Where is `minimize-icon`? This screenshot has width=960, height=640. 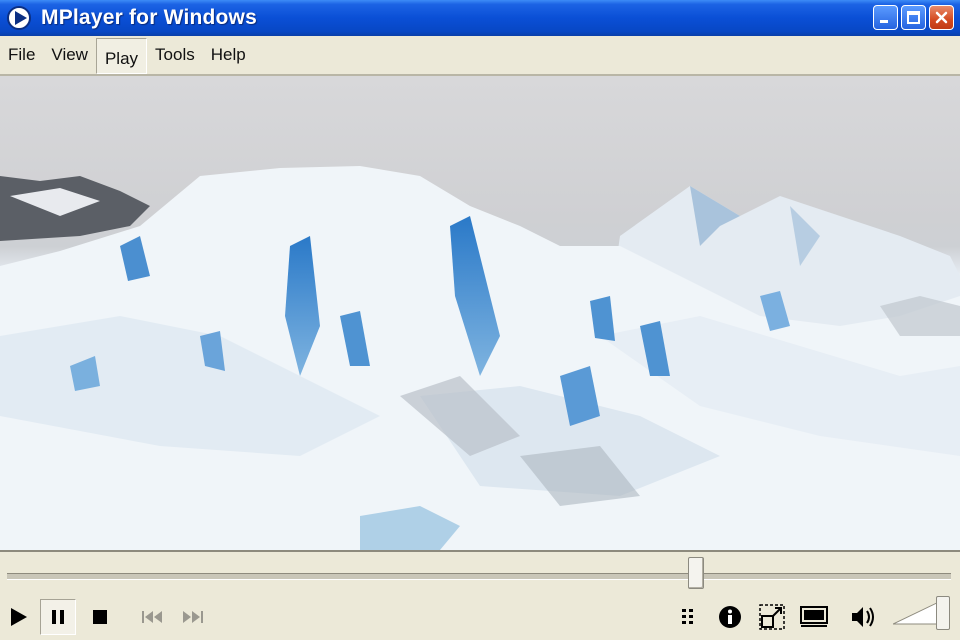
minimize-icon is located at coordinates (884, 21).